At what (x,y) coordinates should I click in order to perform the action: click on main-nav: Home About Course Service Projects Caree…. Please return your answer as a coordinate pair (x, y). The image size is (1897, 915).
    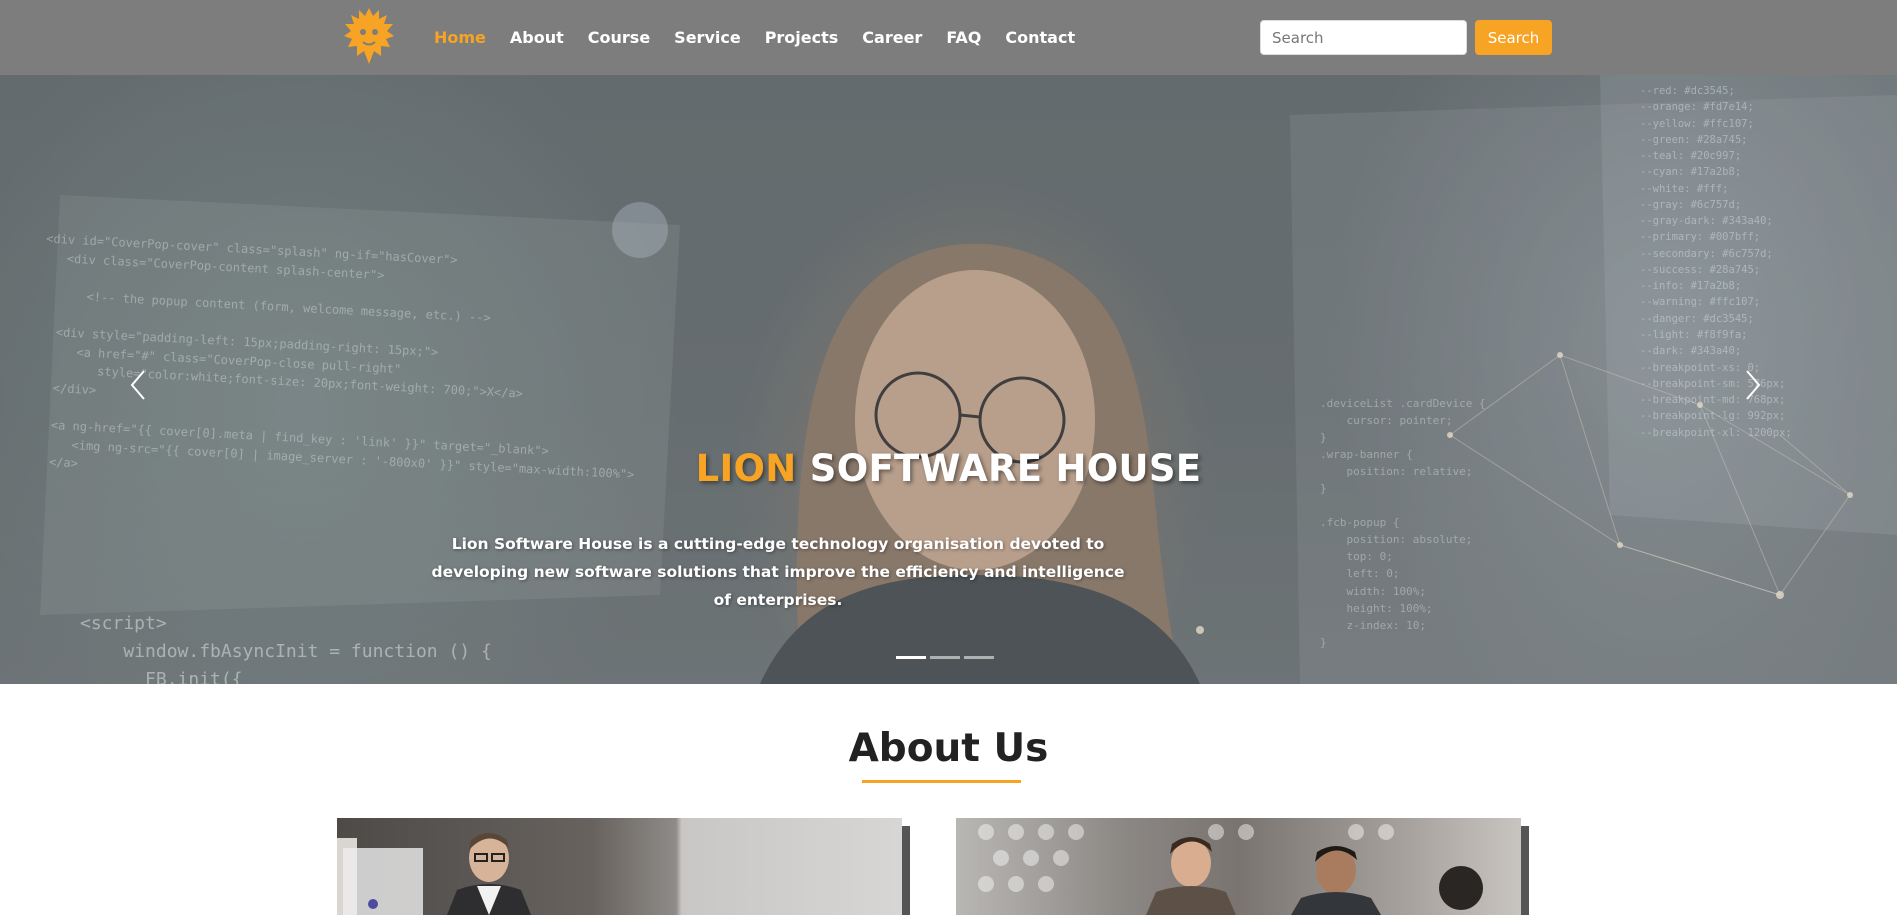
    Looking at the image, I should click on (766, 37).